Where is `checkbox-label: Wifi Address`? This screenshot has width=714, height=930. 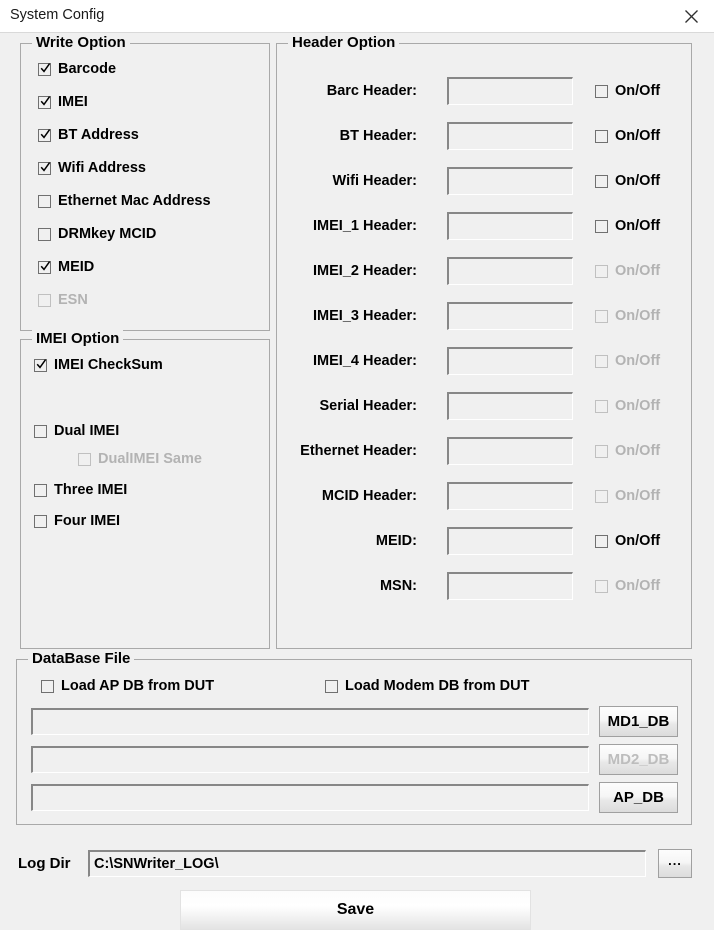
checkbox-label: Wifi Address is located at coordinates (102, 168).